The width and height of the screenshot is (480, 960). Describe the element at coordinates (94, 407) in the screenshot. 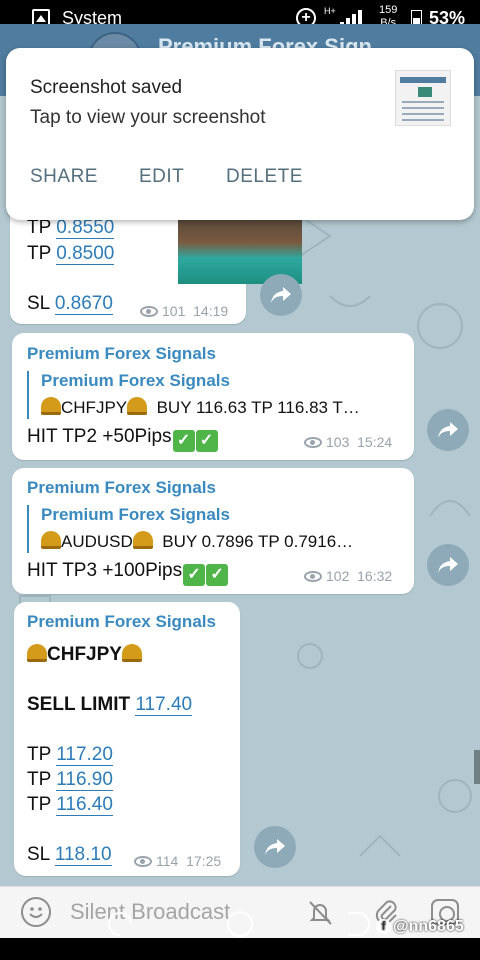

I see `forward-pair: CHFJPY` at that location.